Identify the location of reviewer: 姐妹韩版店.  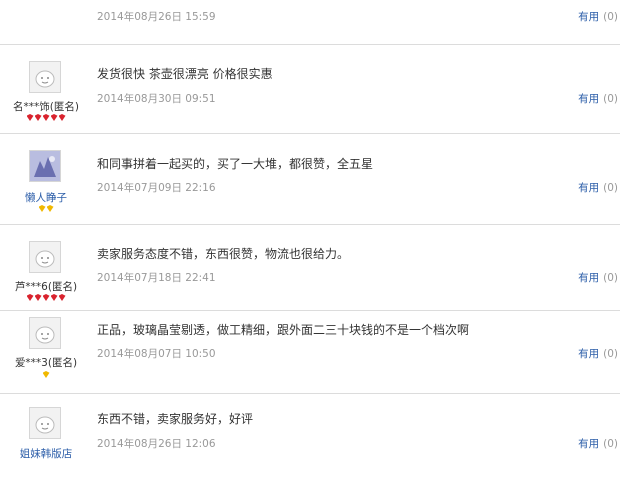
(46, 436).